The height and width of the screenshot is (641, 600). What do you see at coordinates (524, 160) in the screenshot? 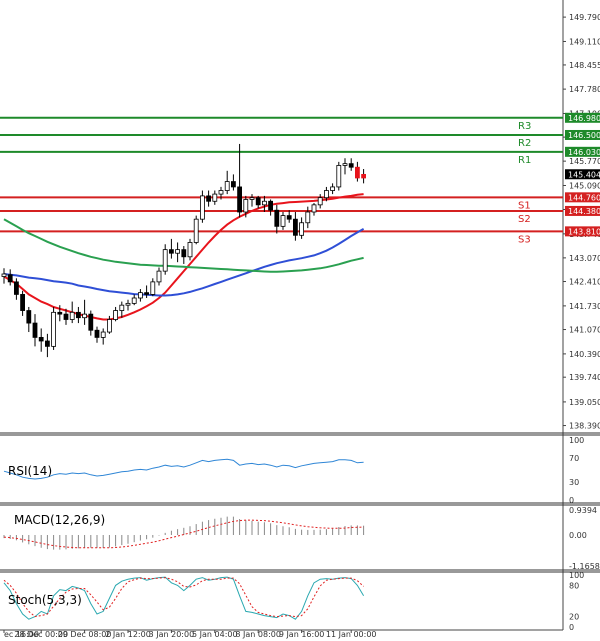
I see `level-label-r1: R1` at bounding box center [524, 160].